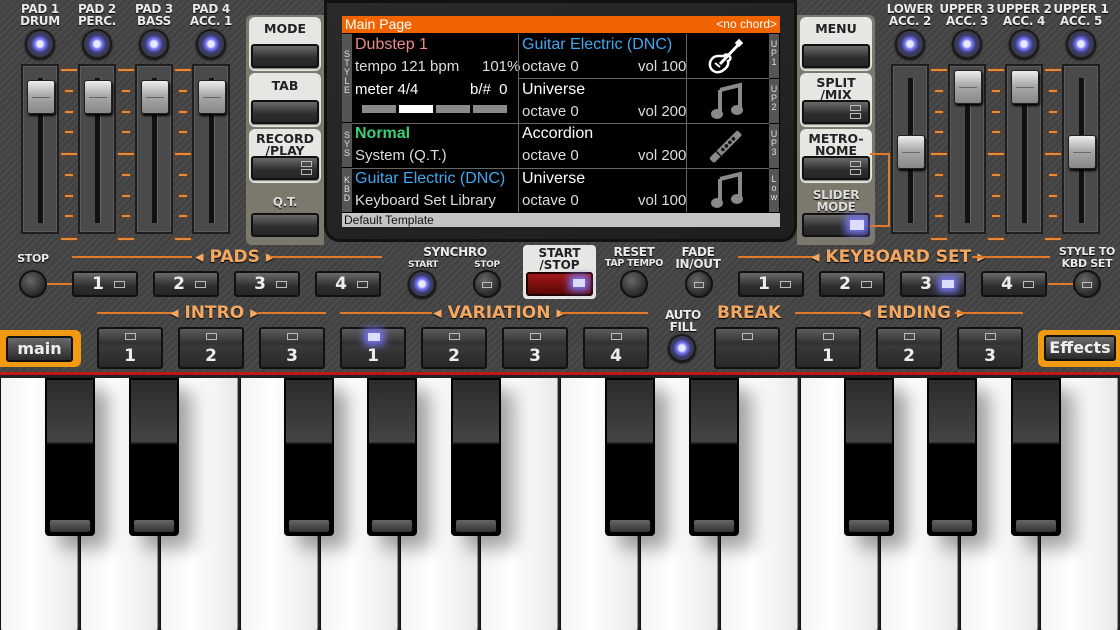  Describe the element at coordinates (33, 284) in the screenshot. I see `pads-stop-button` at that location.